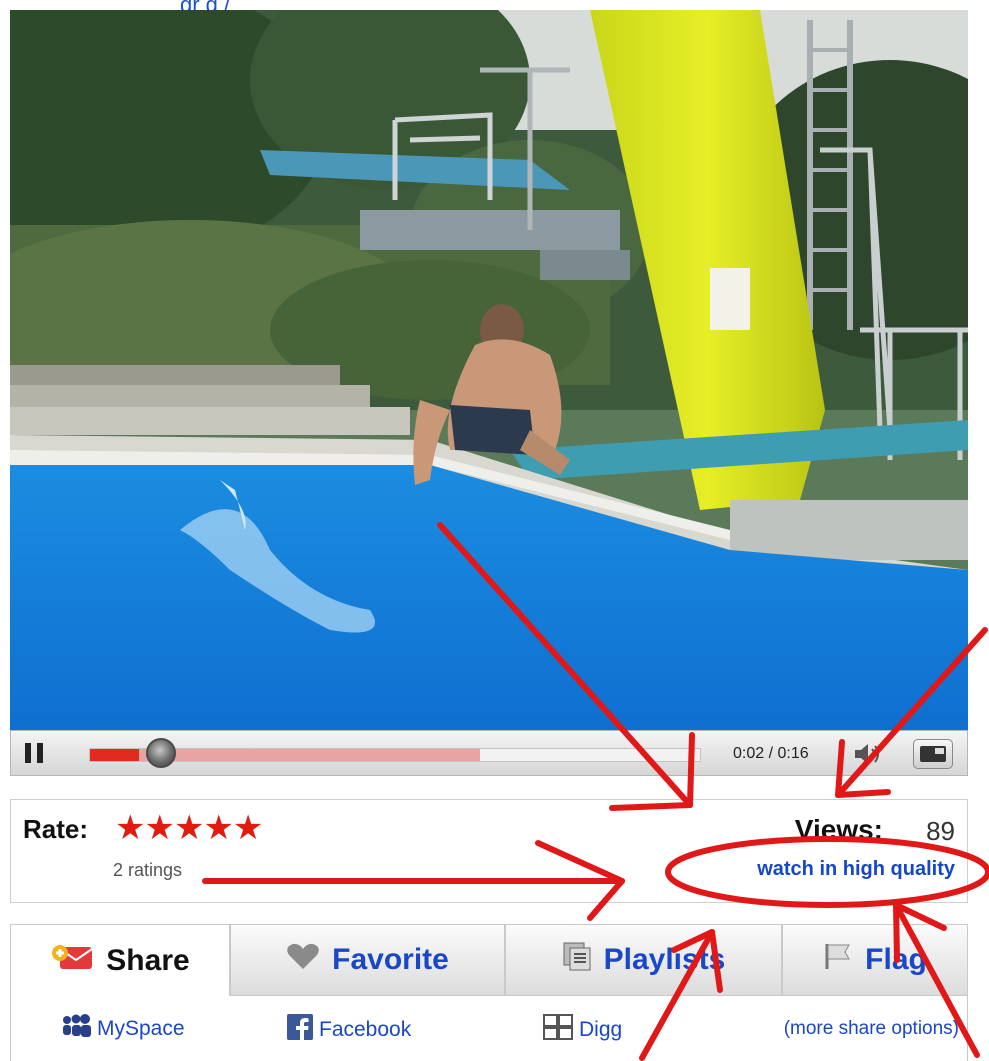  Describe the element at coordinates (56, 829) in the screenshot. I see `rate-label: Rate:` at that location.